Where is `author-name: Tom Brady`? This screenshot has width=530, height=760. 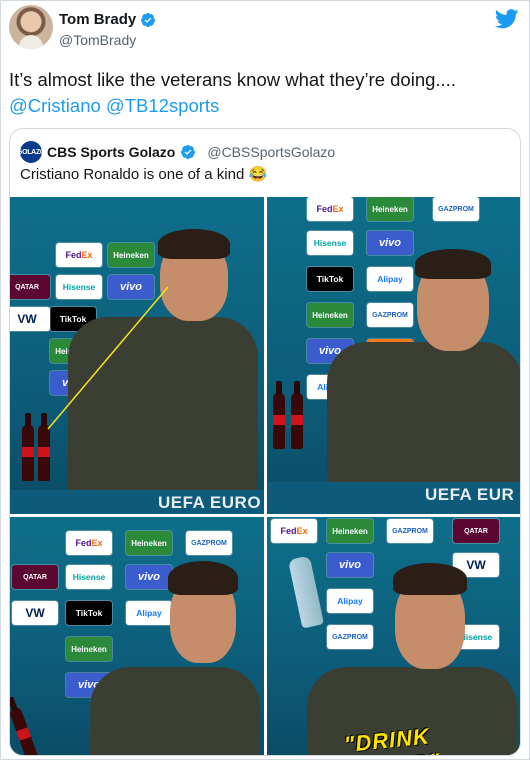 author-name: Tom Brady is located at coordinates (97, 19).